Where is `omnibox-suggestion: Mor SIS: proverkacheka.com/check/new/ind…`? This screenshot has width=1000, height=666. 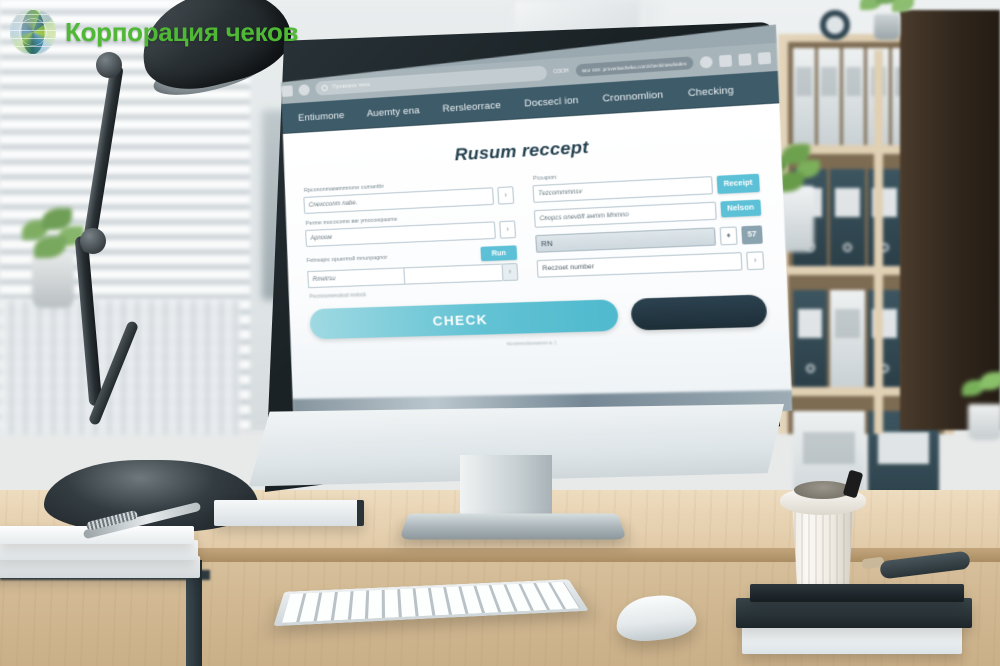 omnibox-suggestion: Mor SIS: proverkacheka.com/check/new/ind… is located at coordinates (634, 66).